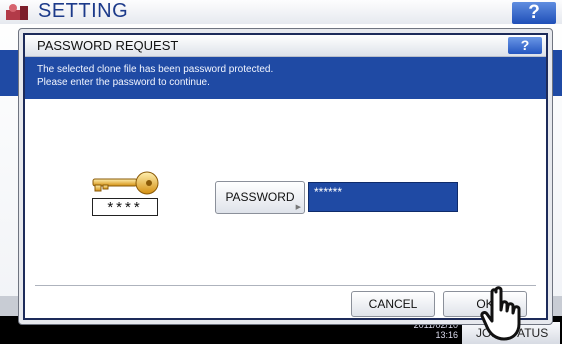 The image size is (562, 344). I want to click on dialog-help-button: ?, so click(525, 45).